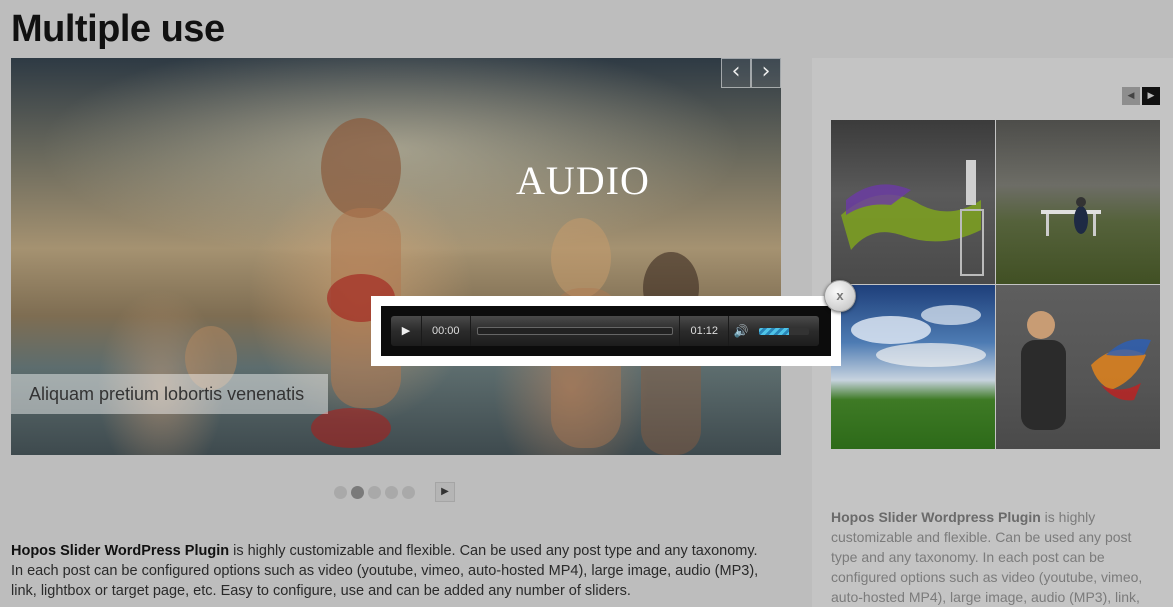 The width and height of the screenshot is (1173, 607). What do you see at coordinates (840, 296) in the screenshot?
I see `close-button: x` at bounding box center [840, 296].